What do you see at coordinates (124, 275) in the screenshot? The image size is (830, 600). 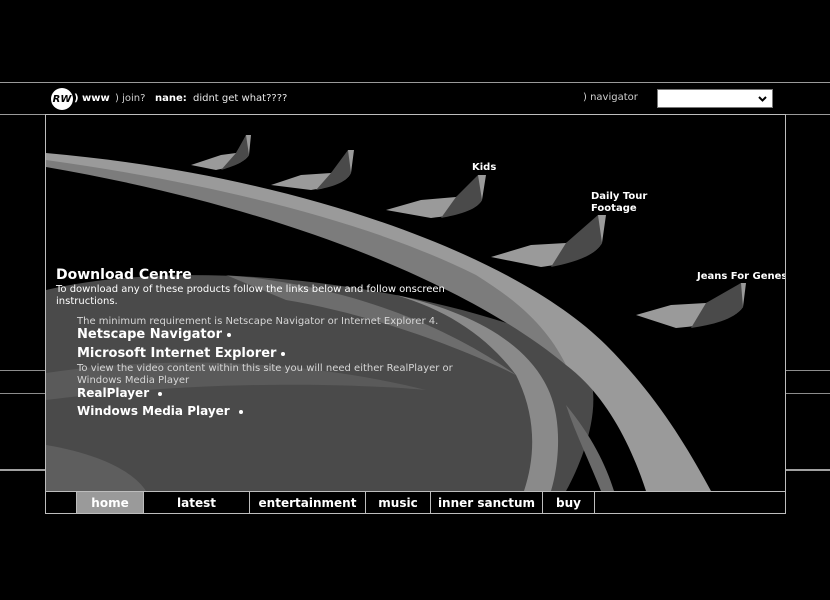 I see `download-centre-title: Download Centre` at bounding box center [124, 275].